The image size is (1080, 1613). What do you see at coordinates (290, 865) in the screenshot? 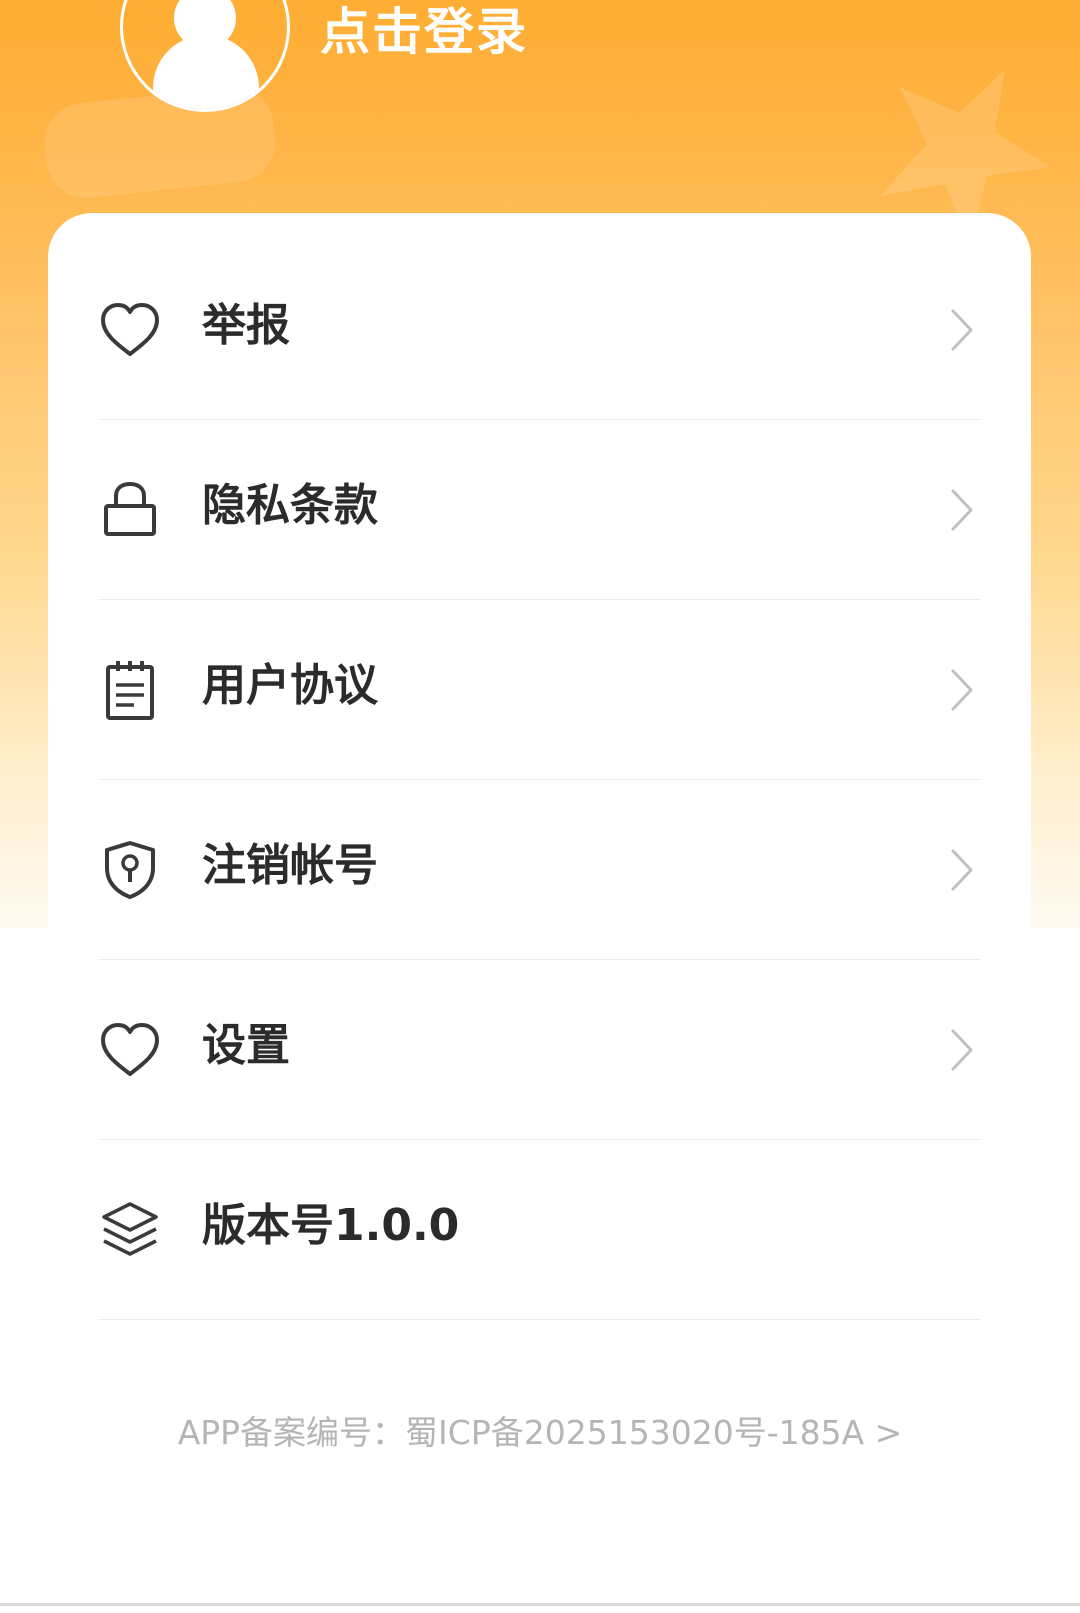
I see `menu-item-label: 注销帐号` at bounding box center [290, 865].